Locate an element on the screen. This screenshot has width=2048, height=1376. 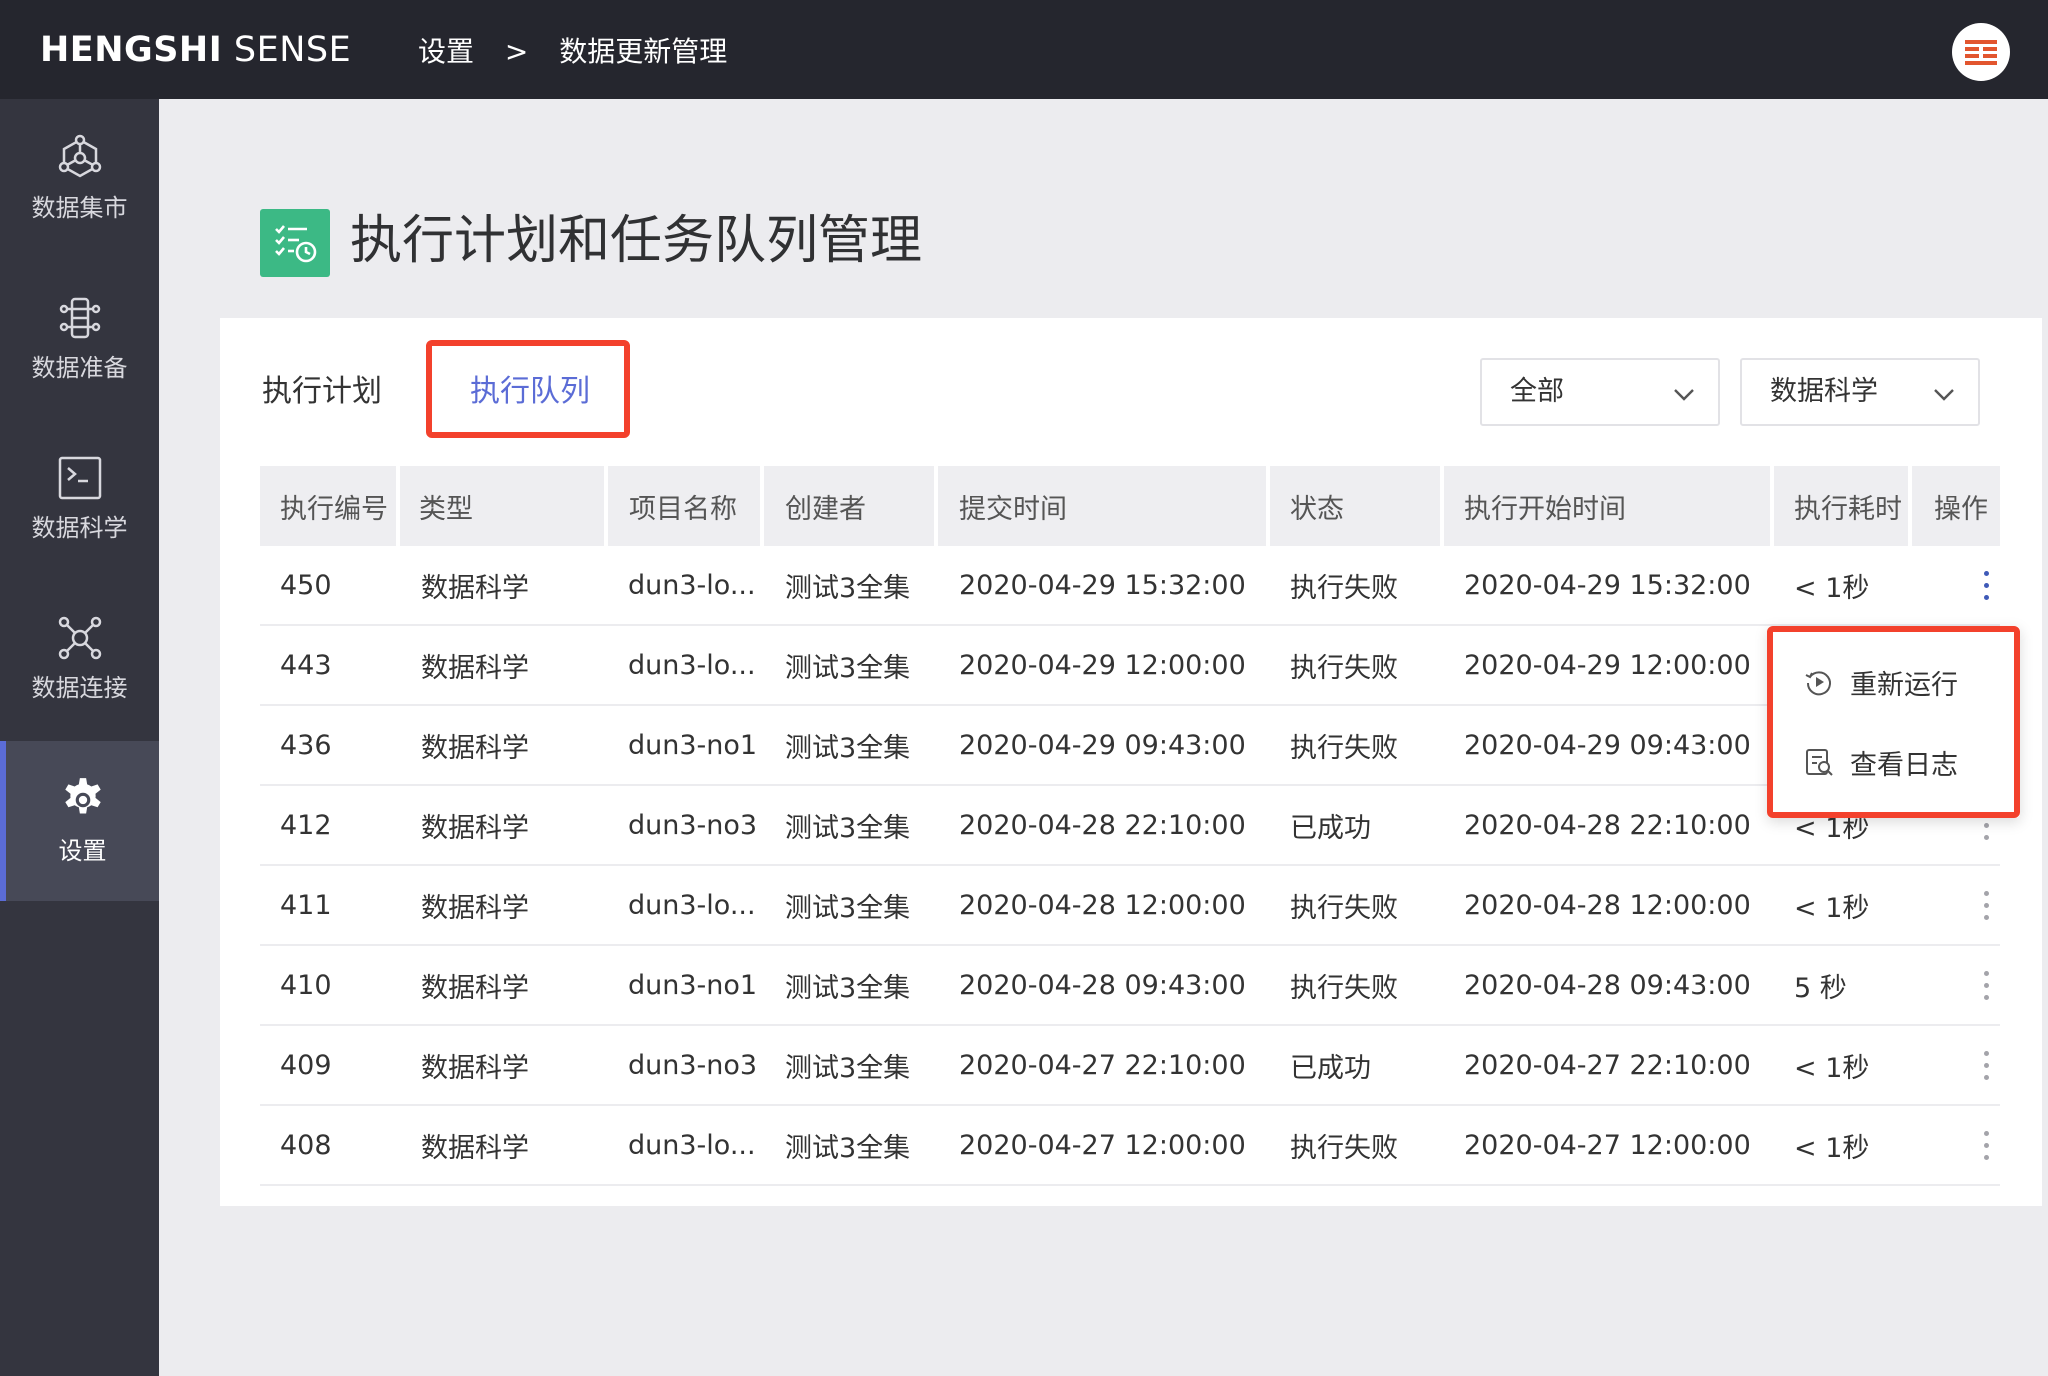
column-header: 状态 is located at coordinates (1355, 506).